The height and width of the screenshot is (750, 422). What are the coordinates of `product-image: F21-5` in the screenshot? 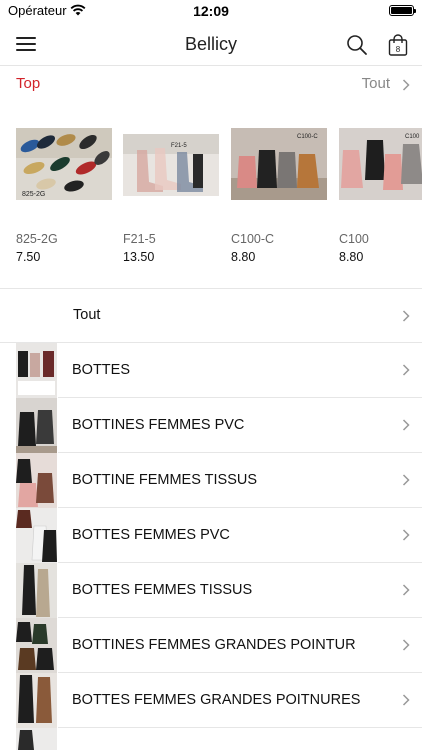 It's located at (171, 165).